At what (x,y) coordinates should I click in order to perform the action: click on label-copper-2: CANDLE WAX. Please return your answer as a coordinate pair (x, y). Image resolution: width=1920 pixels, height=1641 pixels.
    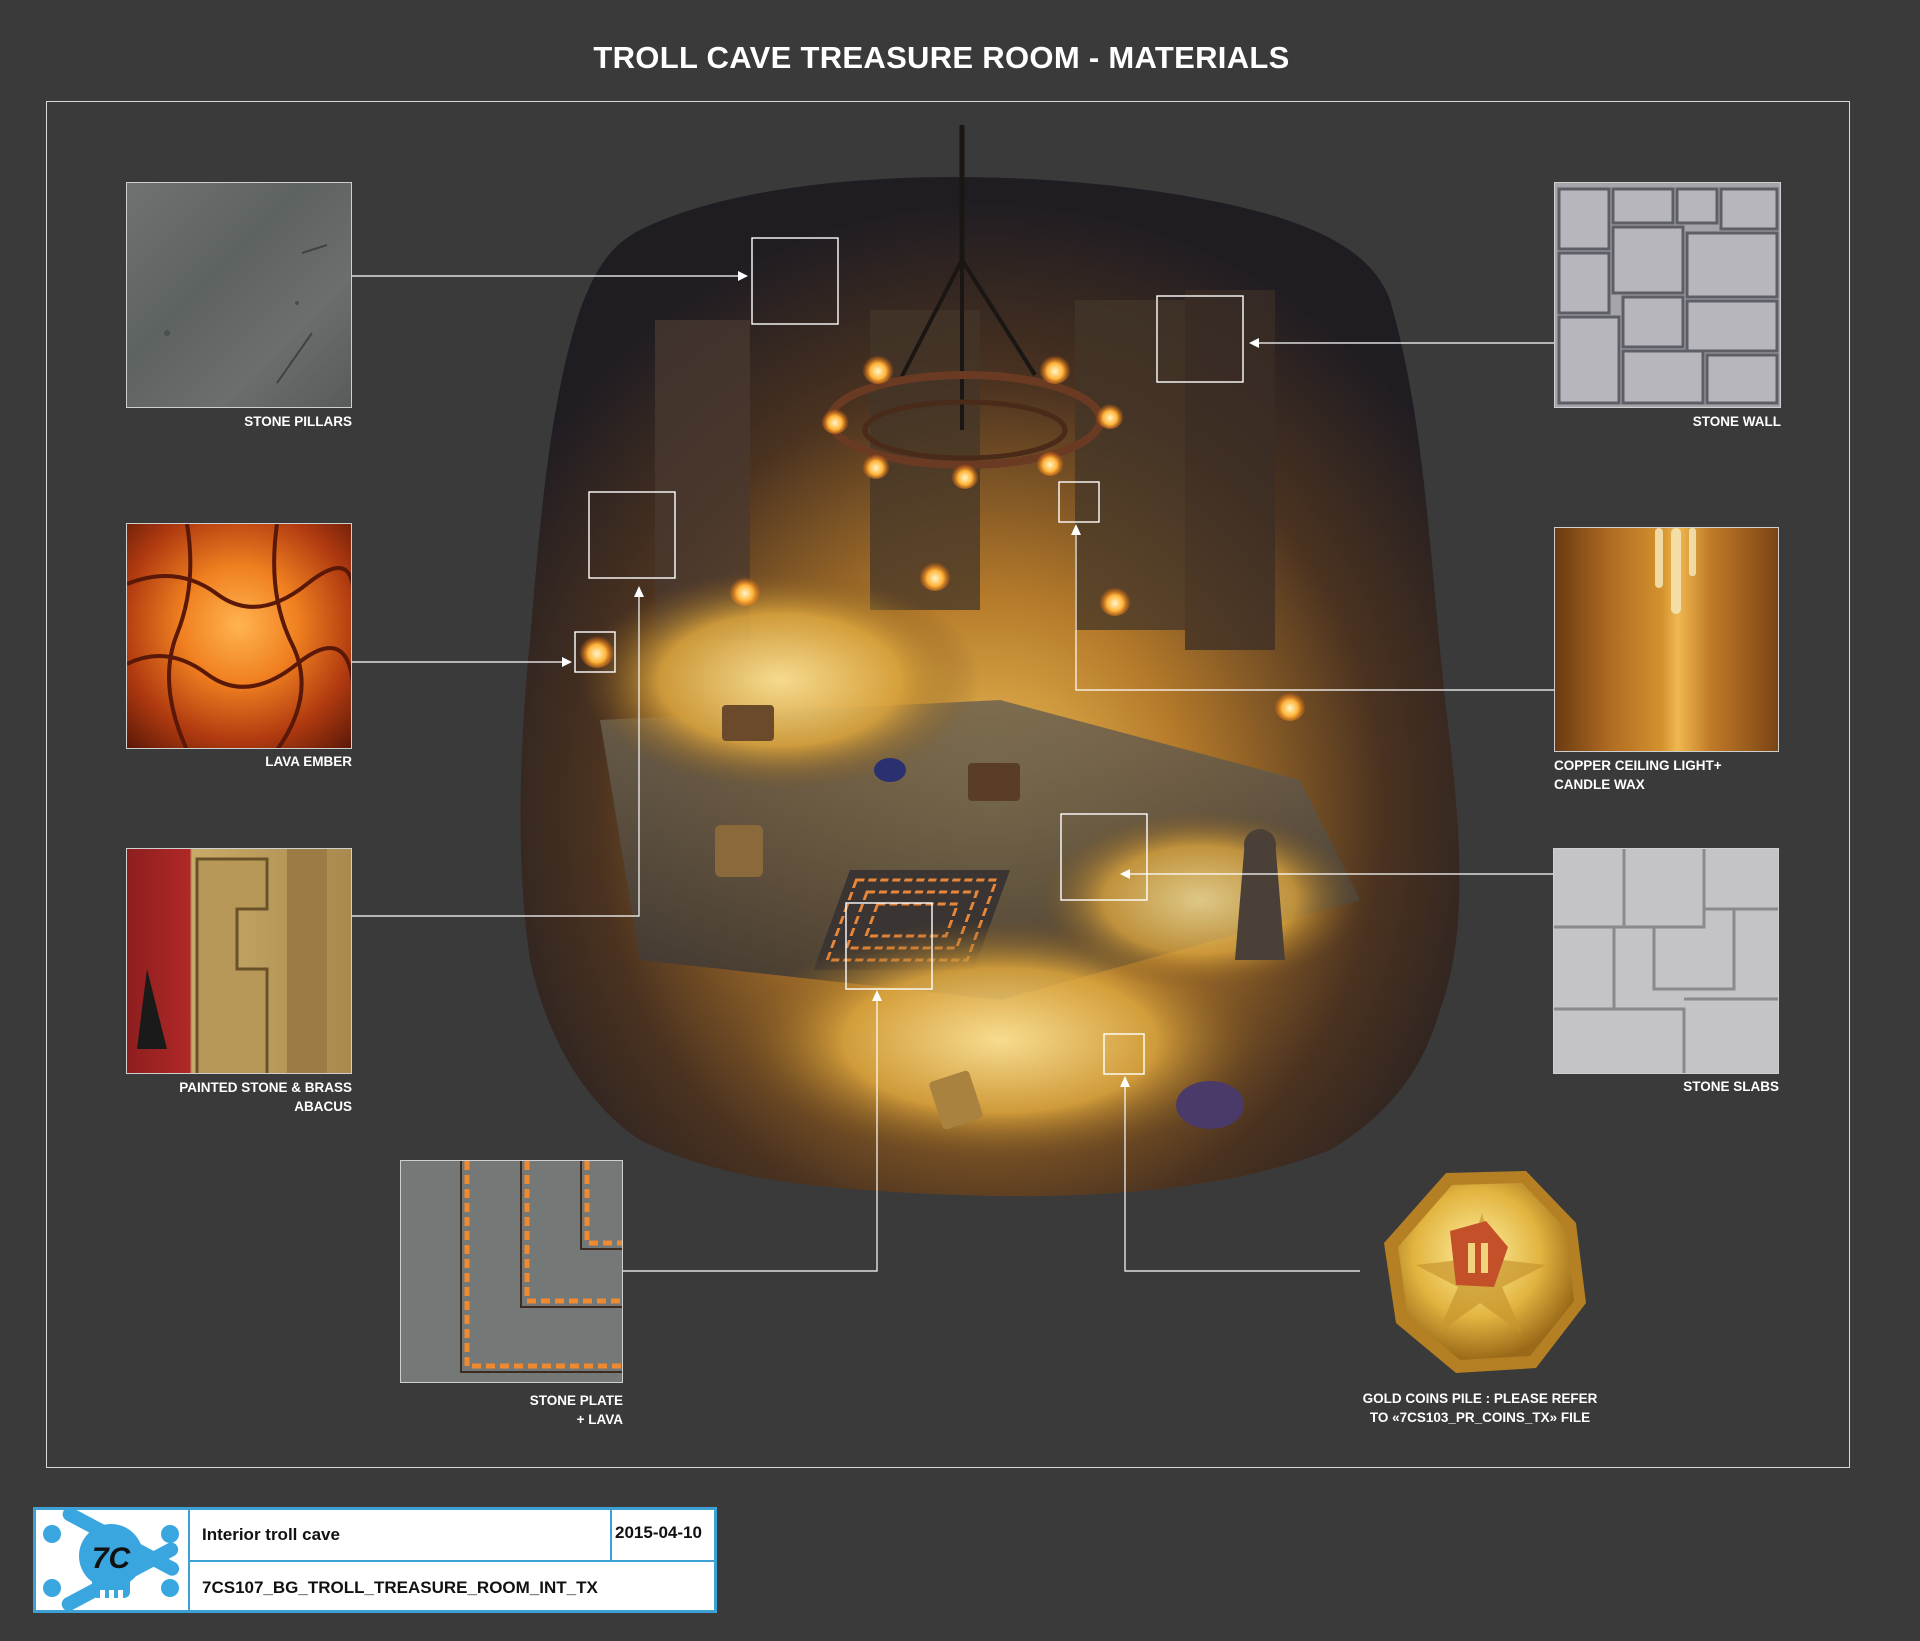
    Looking at the image, I should click on (1599, 784).